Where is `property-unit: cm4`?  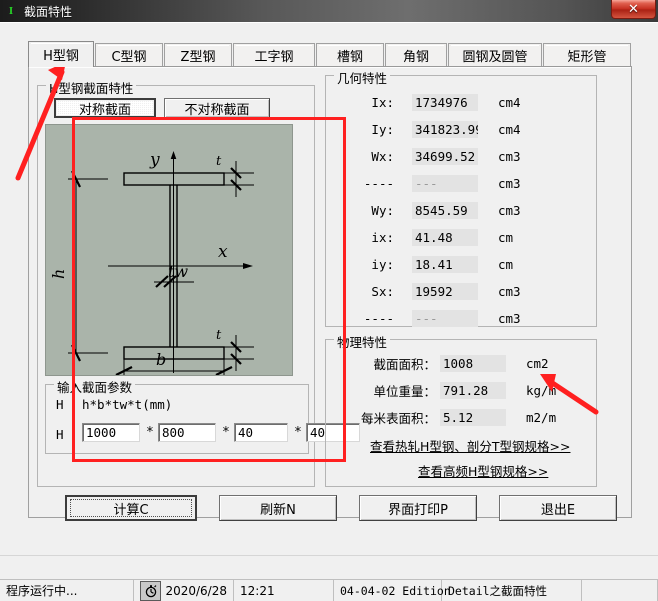 property-unit: cm4 is located at coordinates (509, 129).